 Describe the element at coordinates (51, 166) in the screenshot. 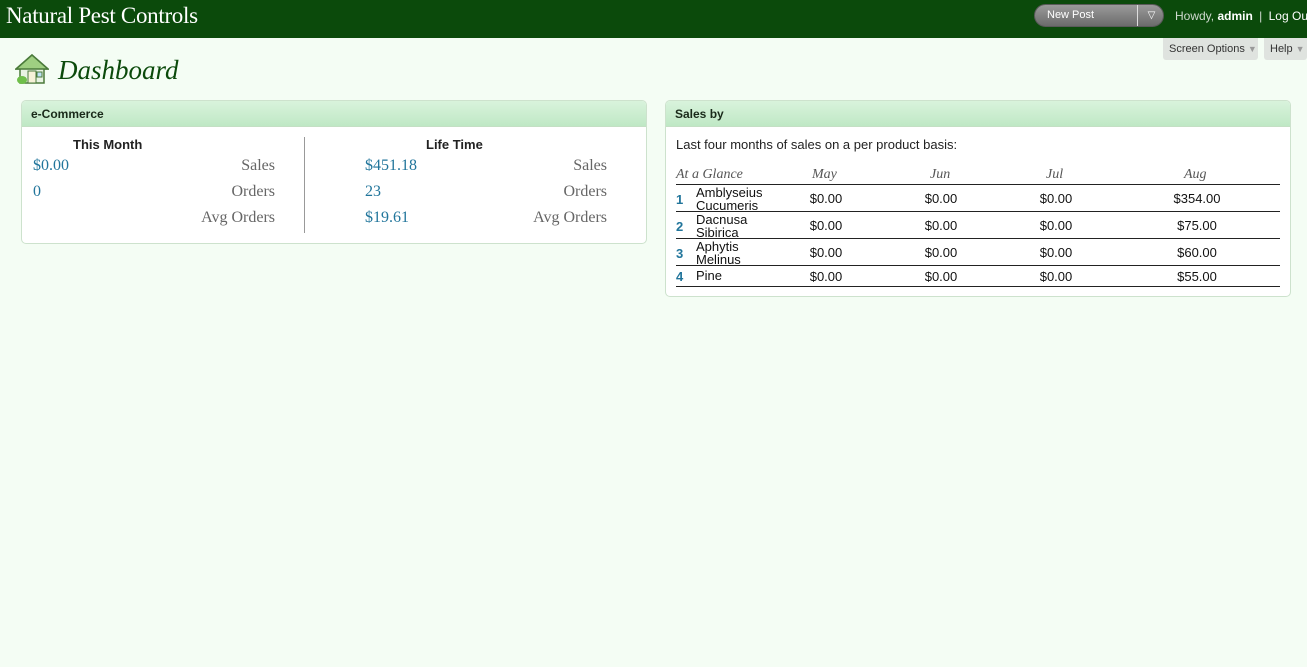

I see `this-month-sales-value: $0.00` at that location.